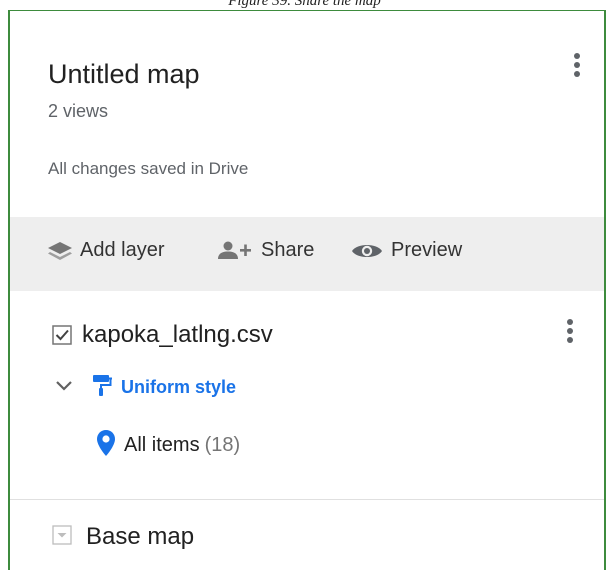 The height and width of the screenshot is (570, 609). What do you see at coordinates (178, 387) in the screenshot?
I see `uniform-style-link: Uniform style` at bounding box center [178, 387].